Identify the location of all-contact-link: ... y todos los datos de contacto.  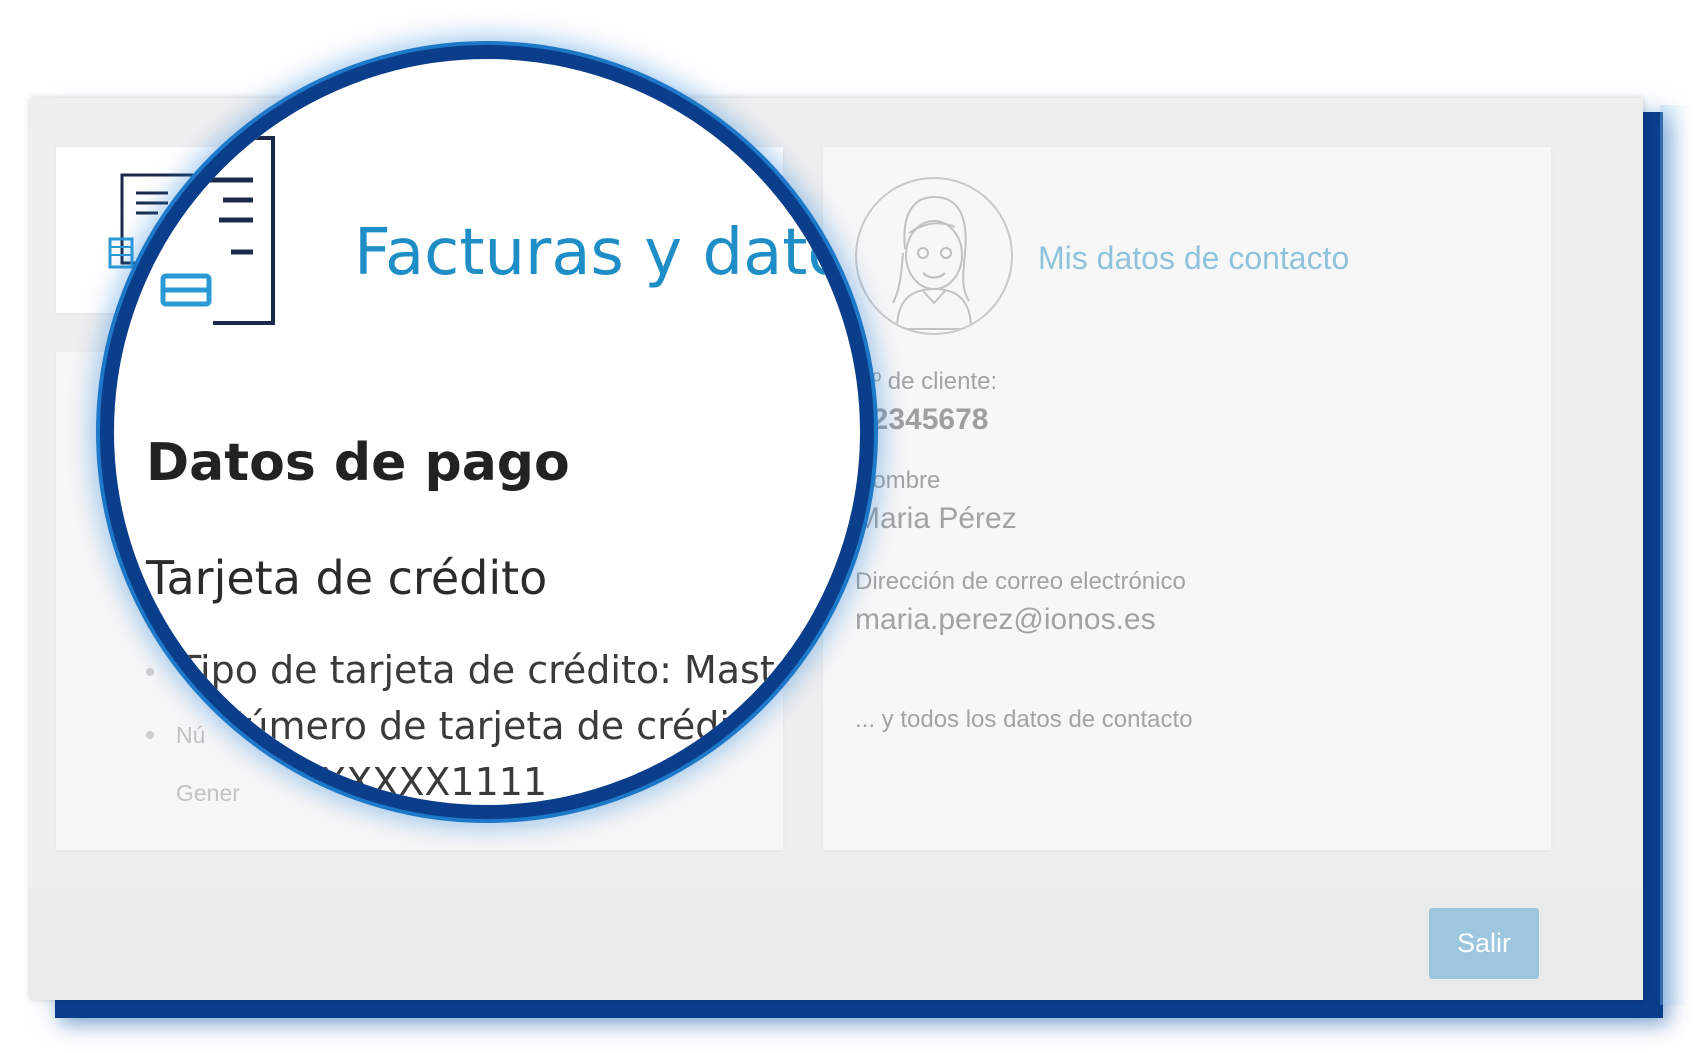
(1024, 720).